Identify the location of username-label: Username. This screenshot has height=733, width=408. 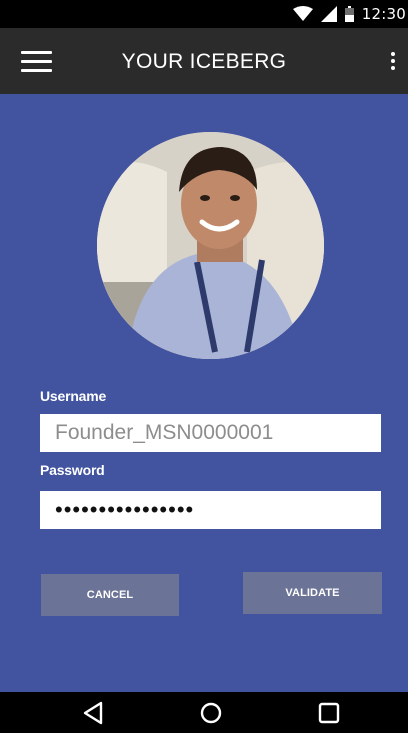
(73, 396).